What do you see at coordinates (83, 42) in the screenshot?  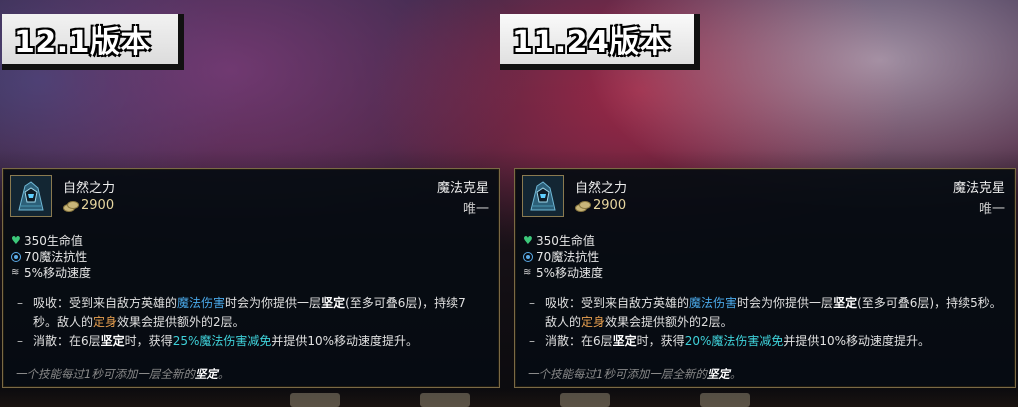 I see `version-text: 12.1版本` at bounding box center [83, 42].